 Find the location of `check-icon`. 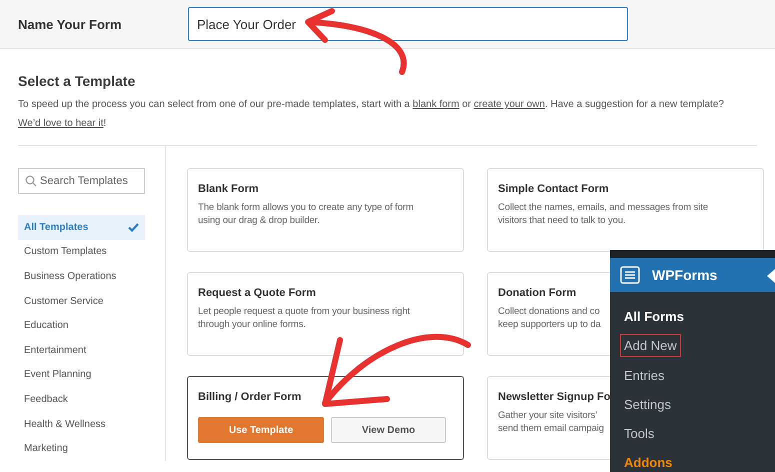

check-icon is located at coordinates (133, 227).